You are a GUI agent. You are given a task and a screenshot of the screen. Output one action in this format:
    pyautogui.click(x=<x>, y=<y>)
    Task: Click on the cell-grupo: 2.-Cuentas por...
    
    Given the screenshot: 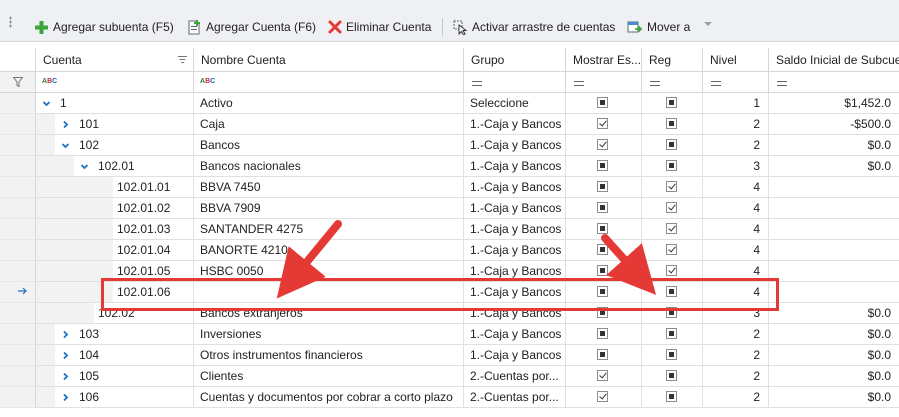 What is the action you would take?
    pyautogui.click(x=515, y=397)
    